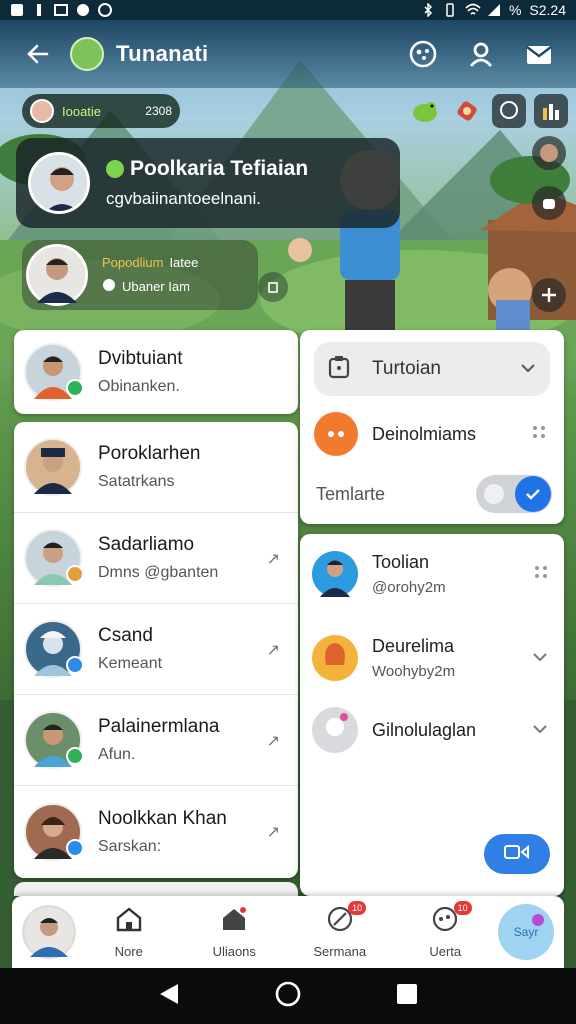 This screenshot has height=1024, width=576. Describe the element at coordinates (156, 286) in the screenshot. I see `secondary-subtitle: Ubaner Iam` at that location.